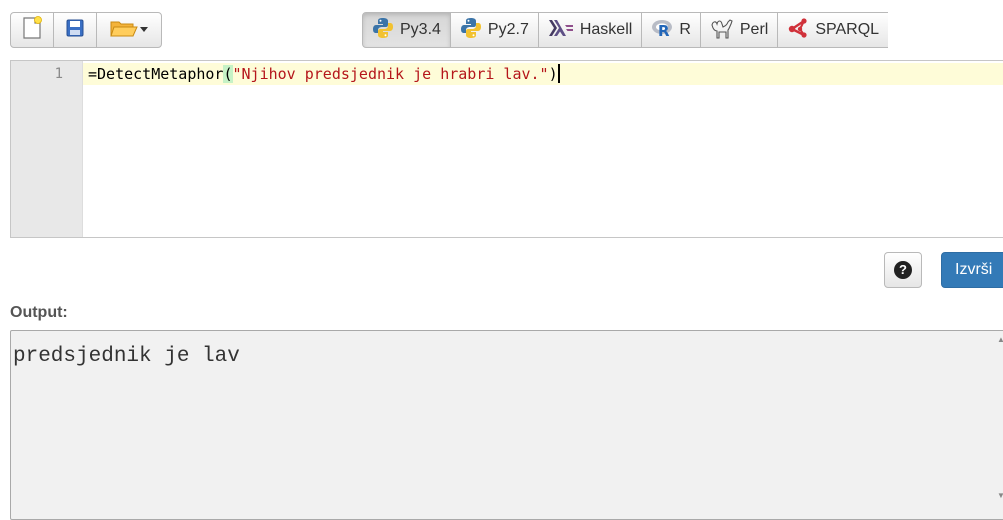  I want to click on new-file-icon, so click(32, 30).